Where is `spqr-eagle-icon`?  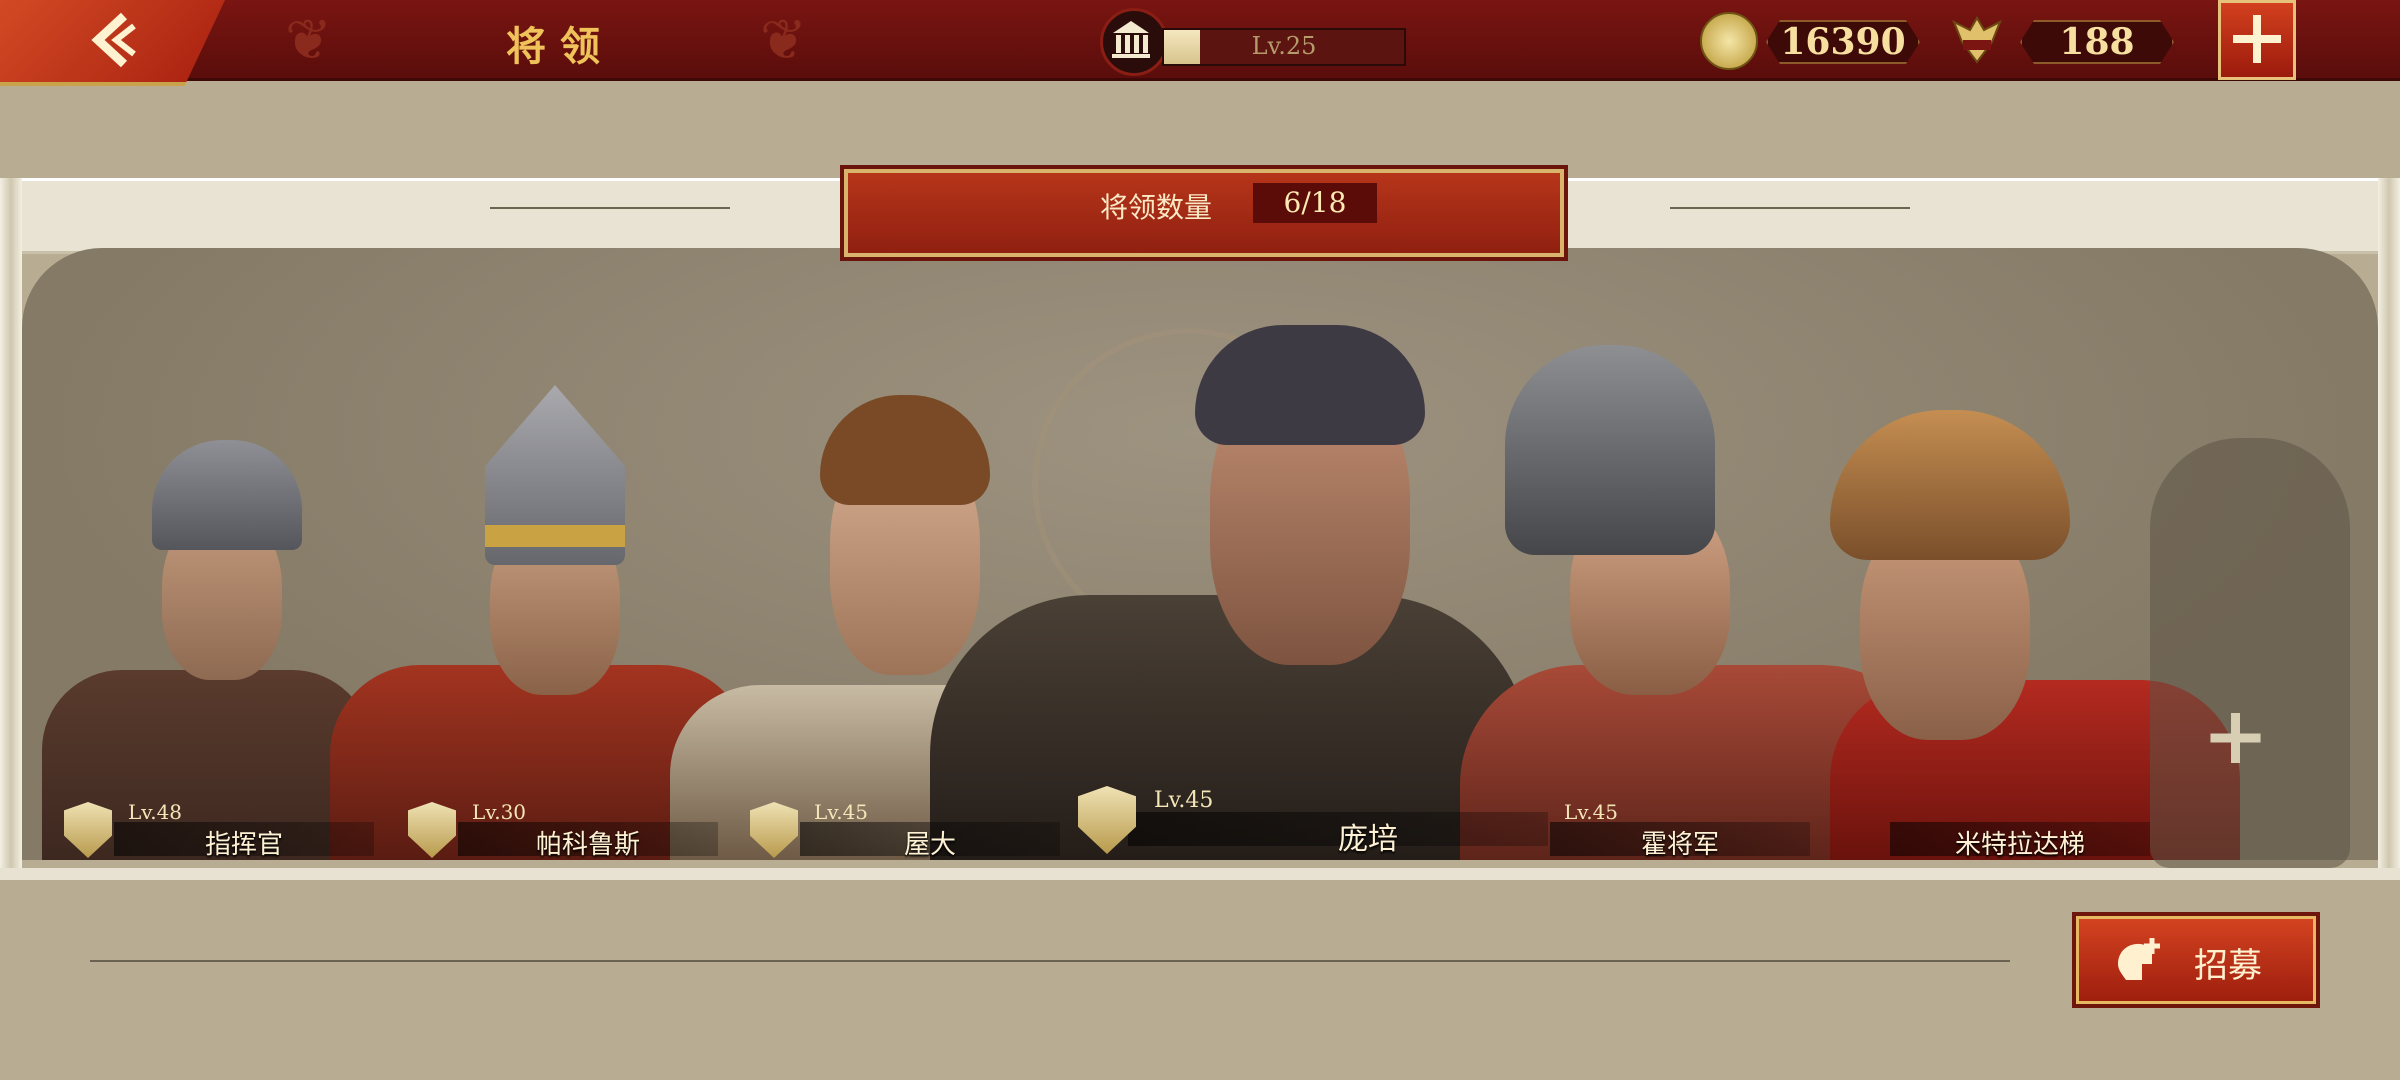
spqr-eagle-icon is located at coordinates (1977, 39).